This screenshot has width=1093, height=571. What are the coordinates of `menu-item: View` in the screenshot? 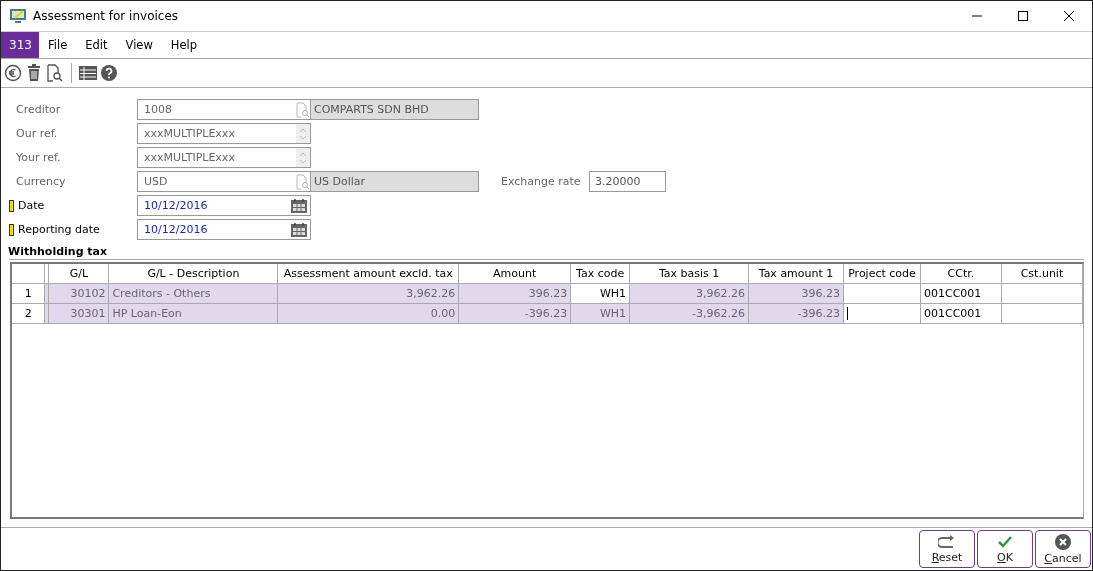 It's located at (139, 45).